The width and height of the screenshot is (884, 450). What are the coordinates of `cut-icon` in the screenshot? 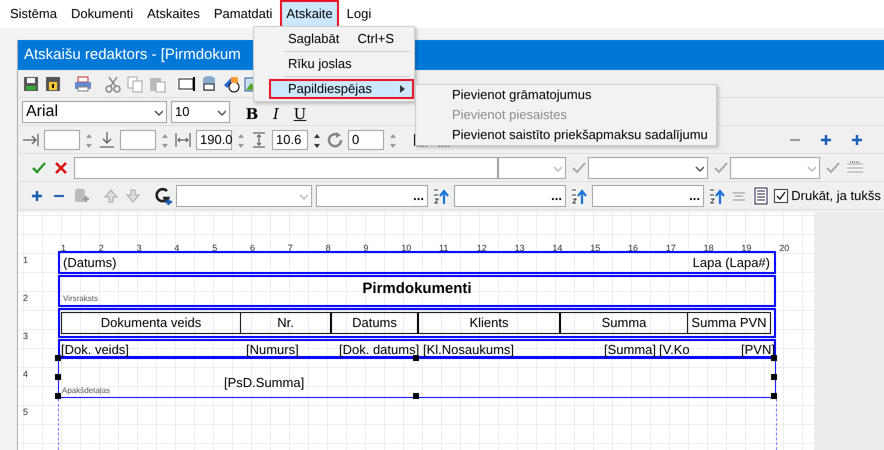 It's located at (113, 83).